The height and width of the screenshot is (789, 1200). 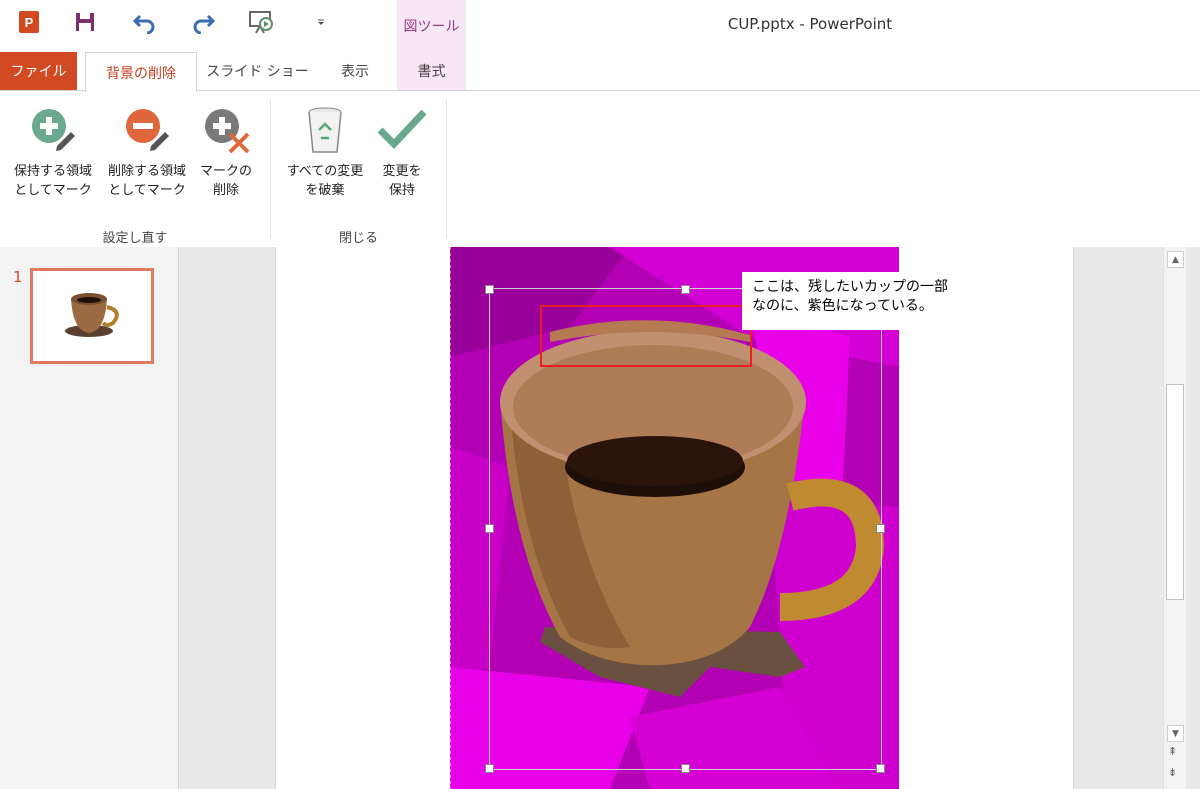 What do you see at coordinates (358, 238) in the screenshot?
I see `group-label-close: 閉じる` at bounding box center [358, 238].